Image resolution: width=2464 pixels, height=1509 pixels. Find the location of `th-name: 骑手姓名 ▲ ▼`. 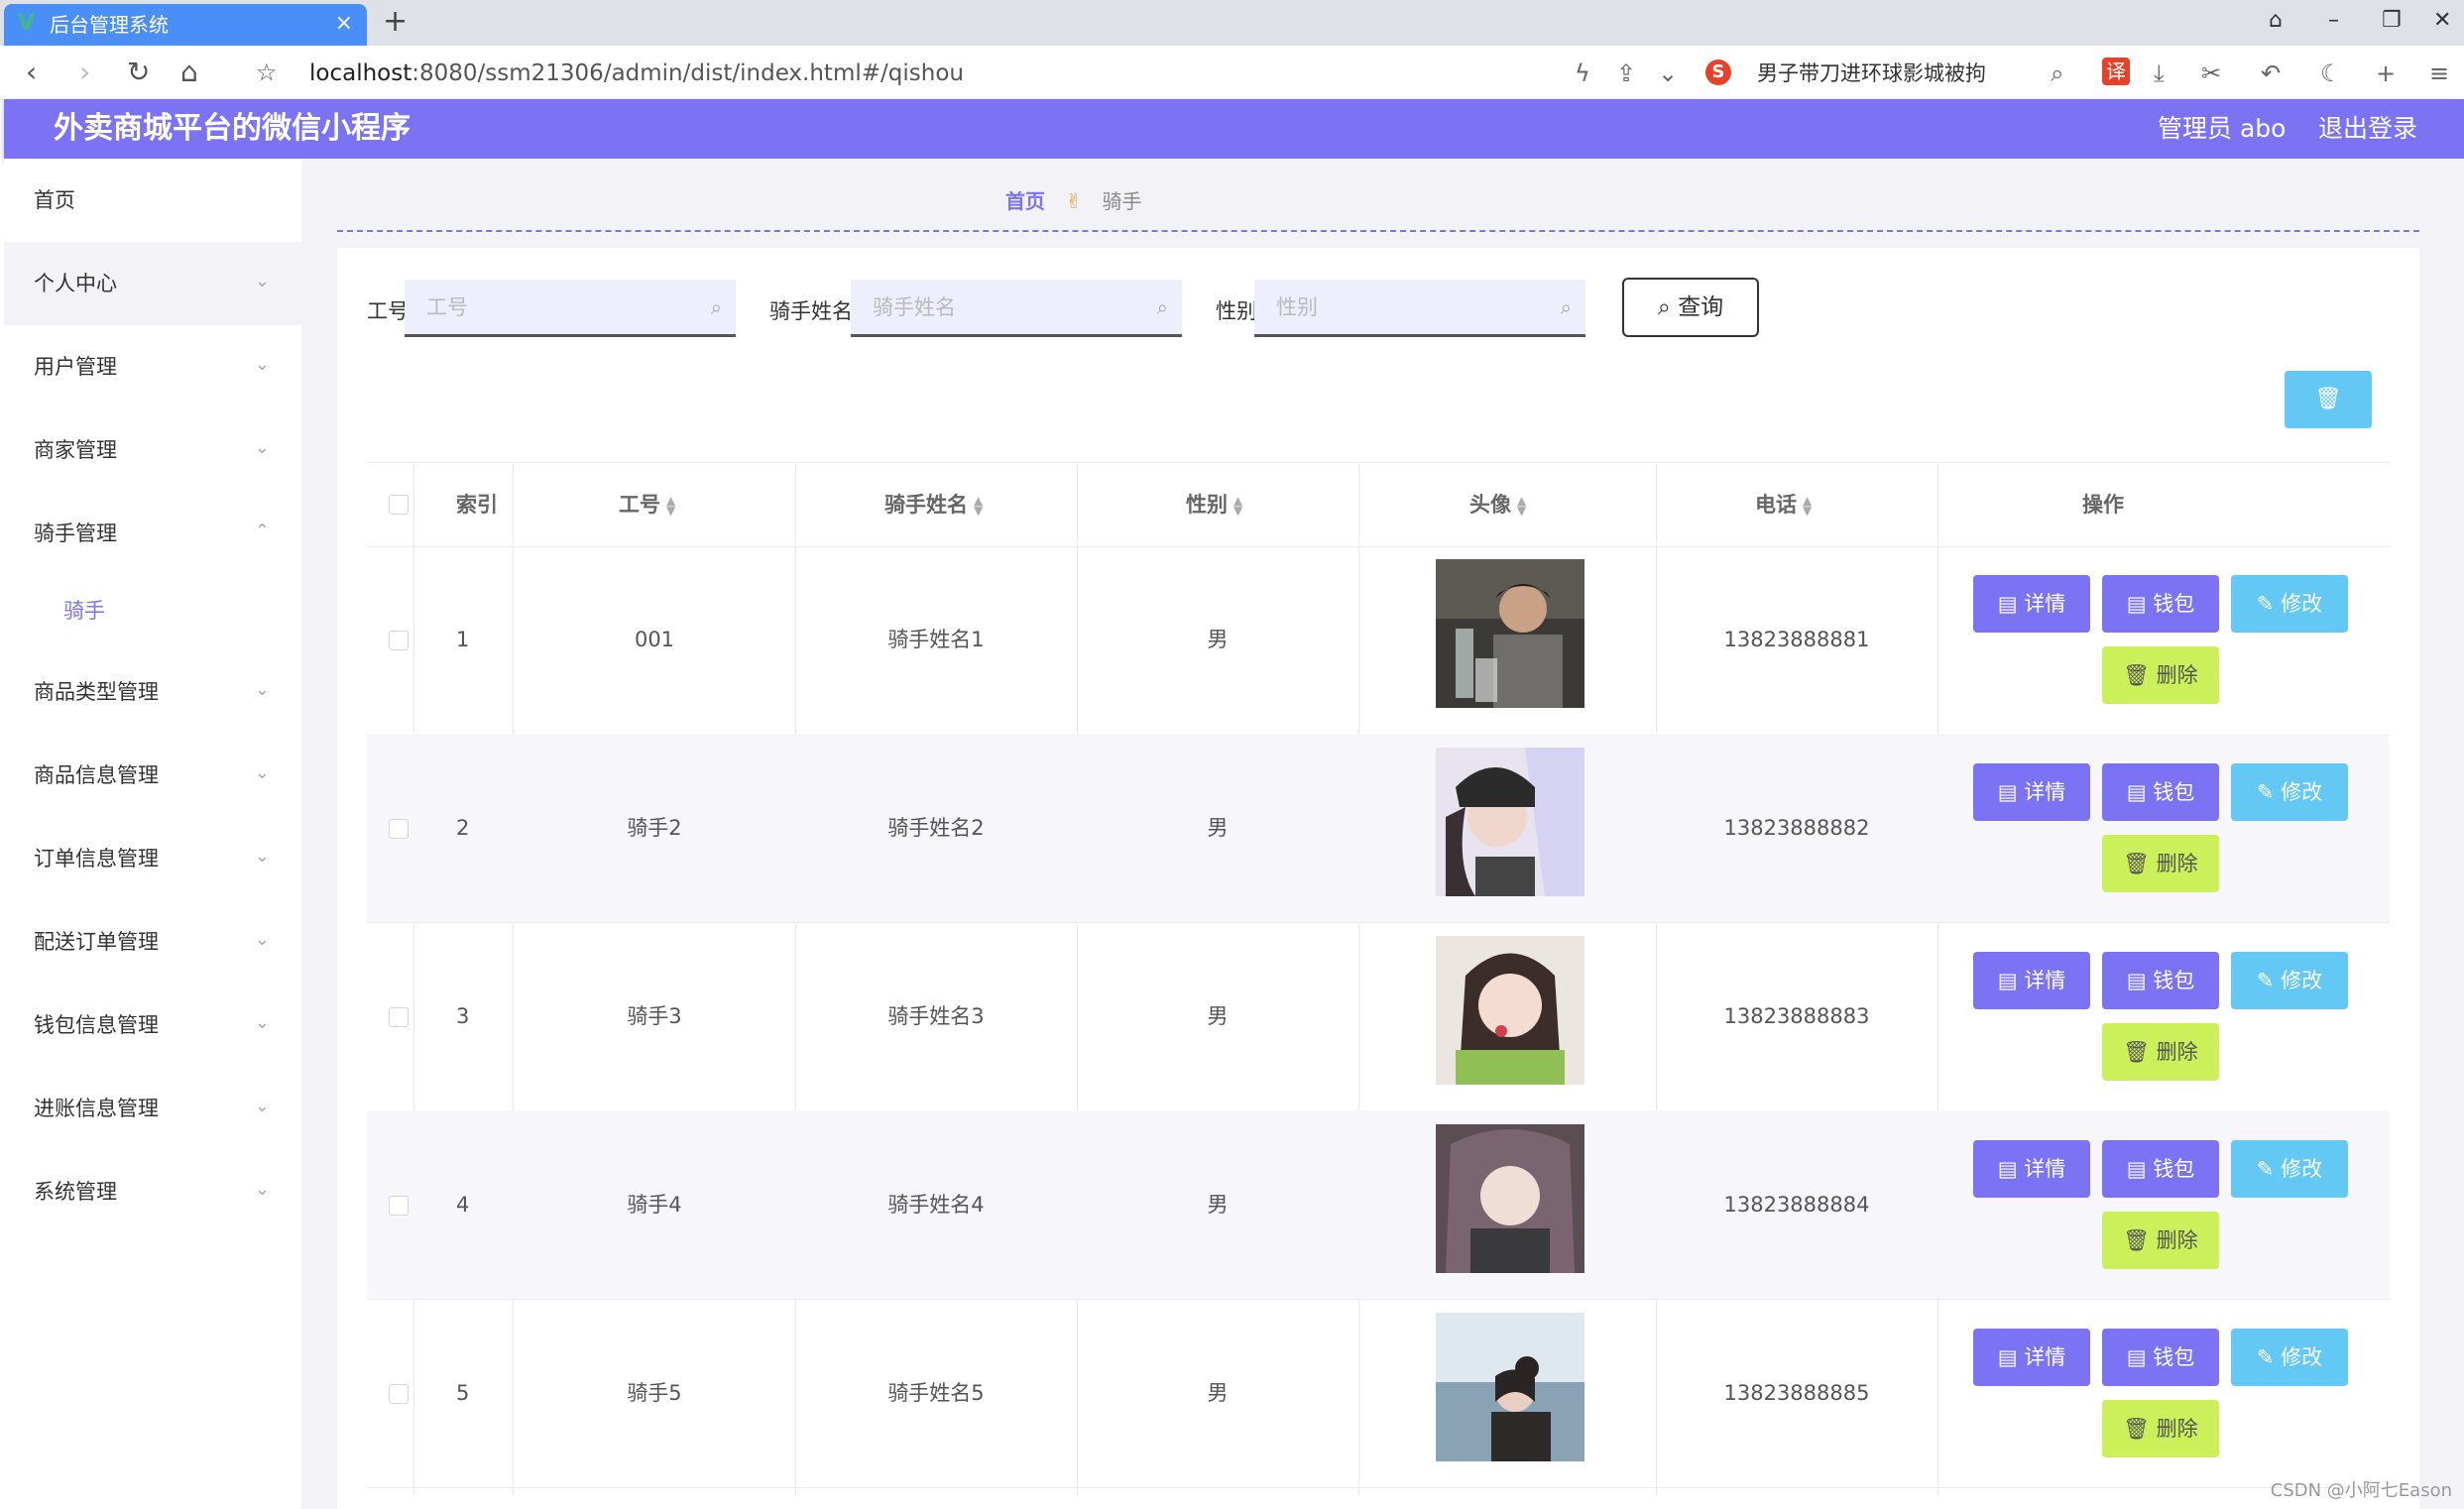

th-name: 骑手姓名 ▲ ▼ is located at coordinates (933, 504).